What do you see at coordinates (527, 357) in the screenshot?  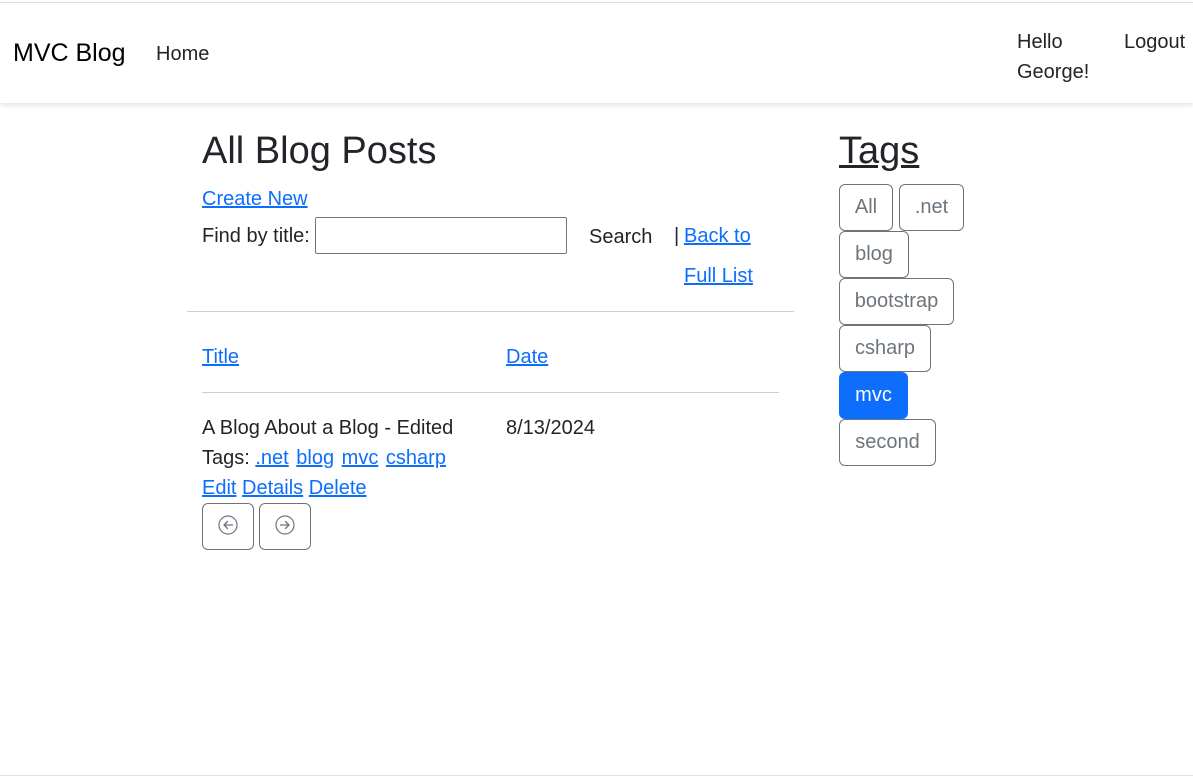 I see `column-header-date: Date` at bounding box center [527, 357].